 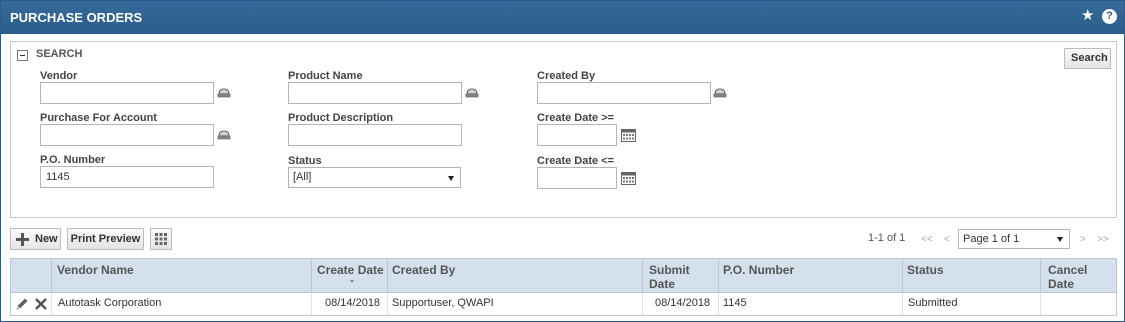 What do you see at coordinates (1083, 239) in the screenshot?
I see `next-page-button: >` at bounding box center [1083, 239].